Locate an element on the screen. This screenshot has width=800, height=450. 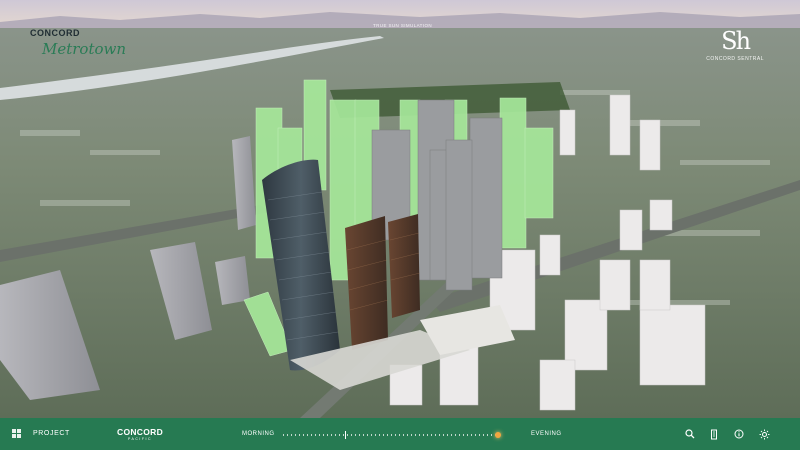
info-icon is located at coordinates (739, 434).